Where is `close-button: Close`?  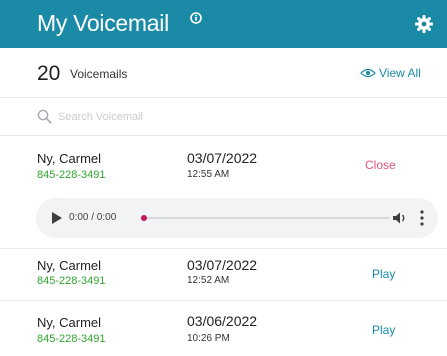
close-button: Close is located at coordinates (380, 165).